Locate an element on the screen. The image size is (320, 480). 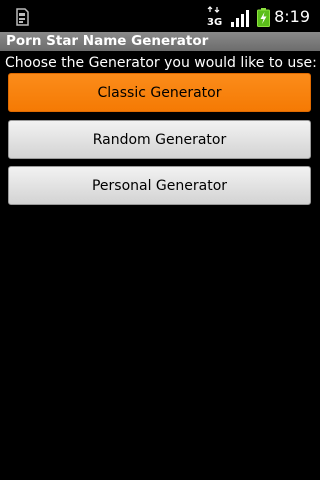
personal-generator-button: Personal Generator is located at coordinates (159, 185).